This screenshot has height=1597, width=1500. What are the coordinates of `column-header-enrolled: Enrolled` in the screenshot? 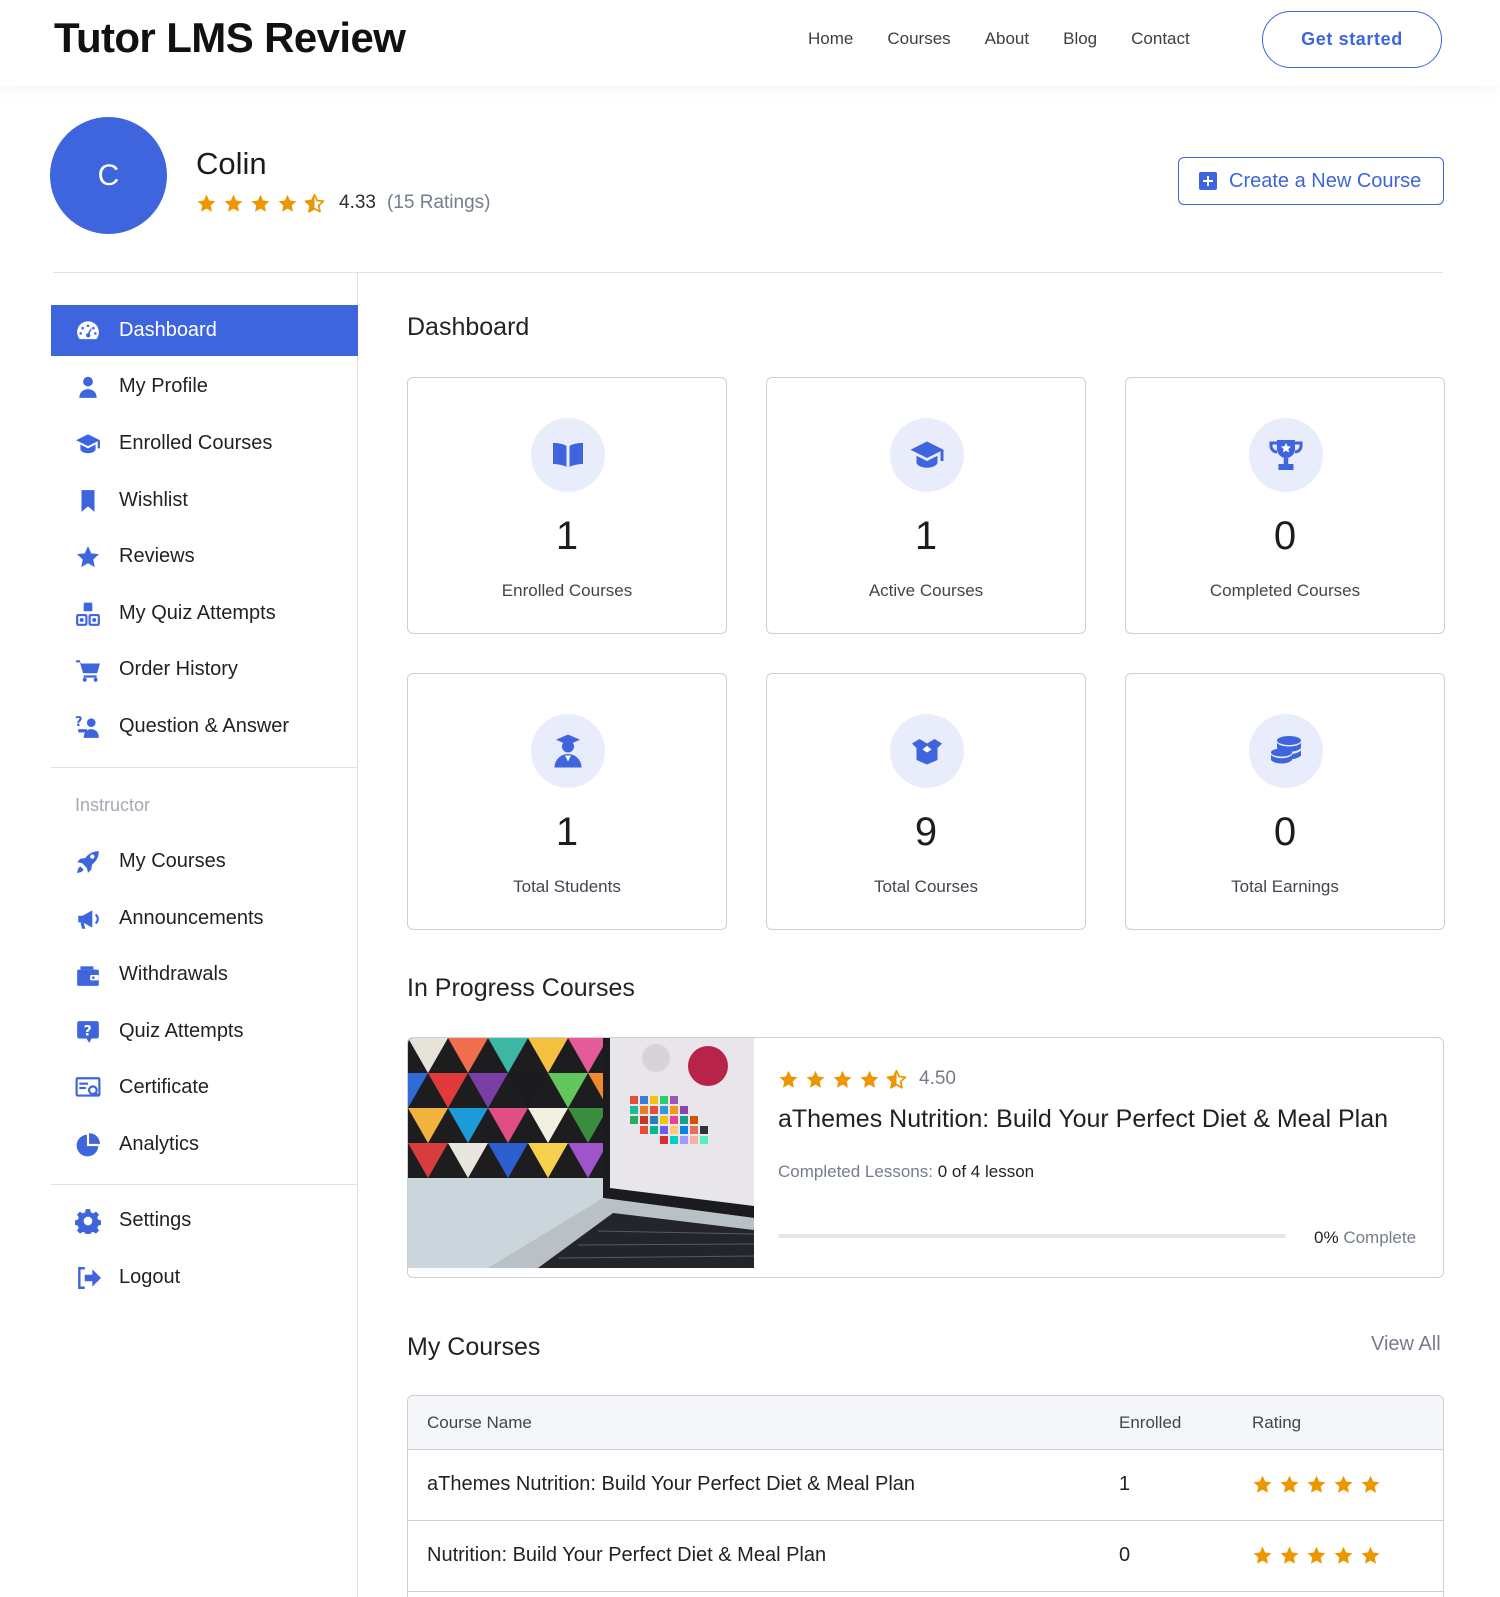 It's located at (1150, 1422).